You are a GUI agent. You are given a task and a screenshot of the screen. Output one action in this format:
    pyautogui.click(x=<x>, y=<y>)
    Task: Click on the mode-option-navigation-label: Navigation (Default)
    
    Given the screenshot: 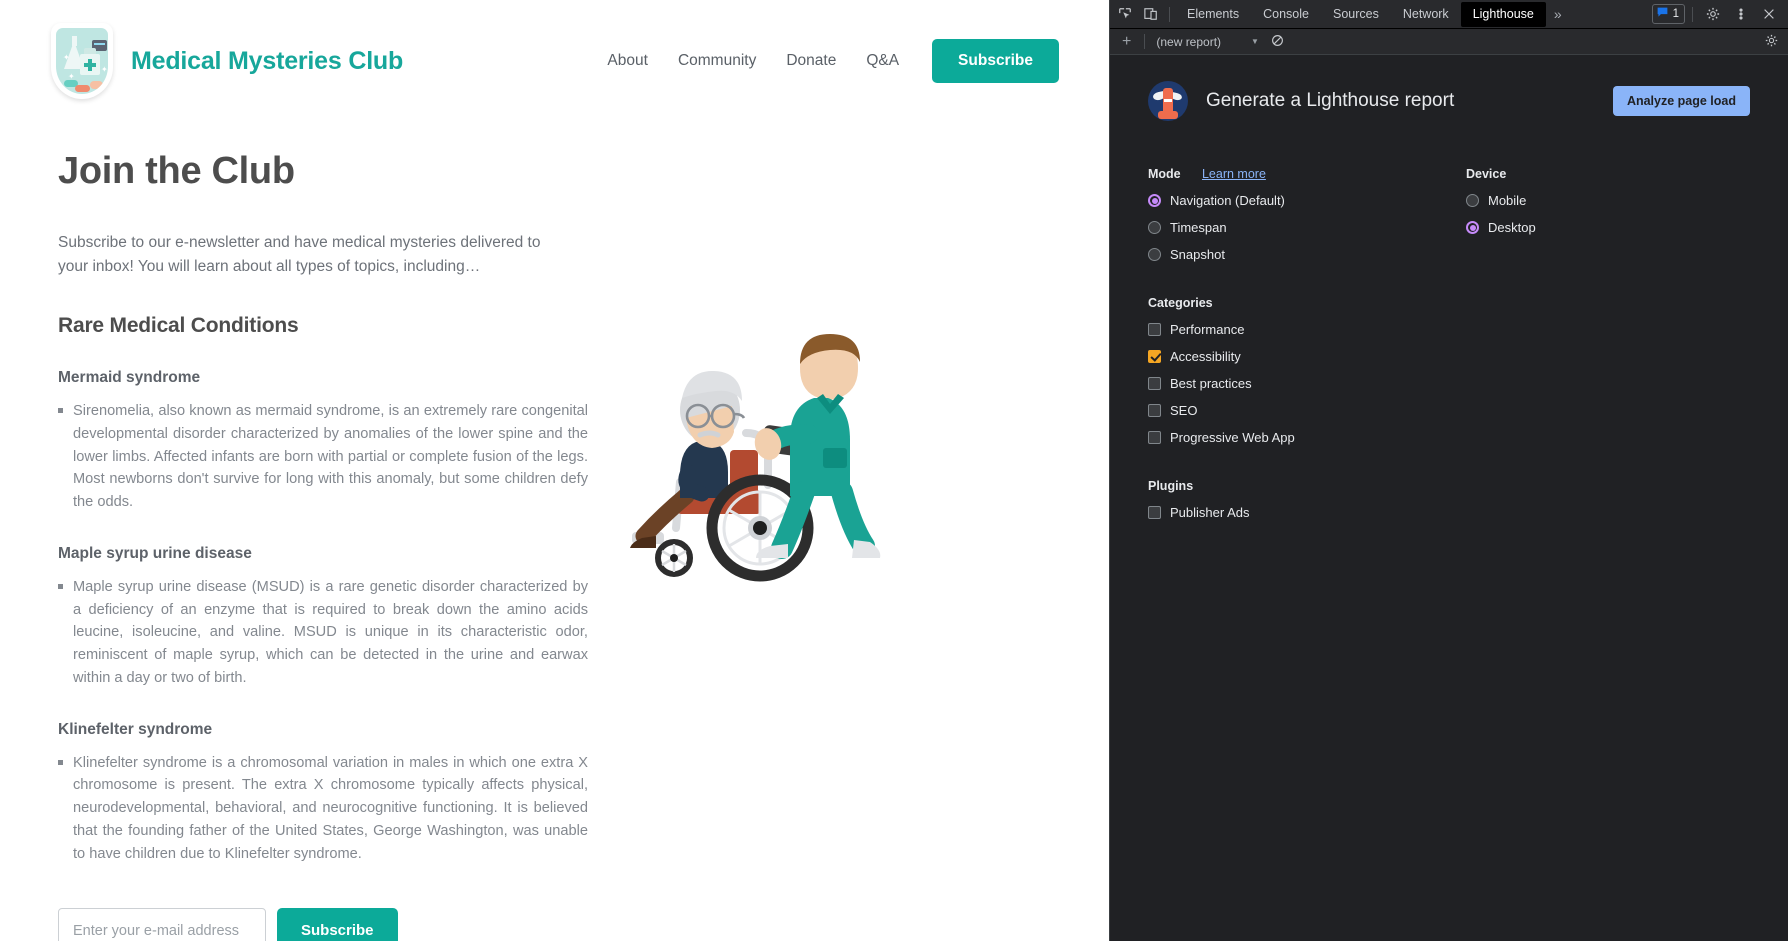 What is the action you would take?
    pyautogui.click(x=1227, y=200)
    